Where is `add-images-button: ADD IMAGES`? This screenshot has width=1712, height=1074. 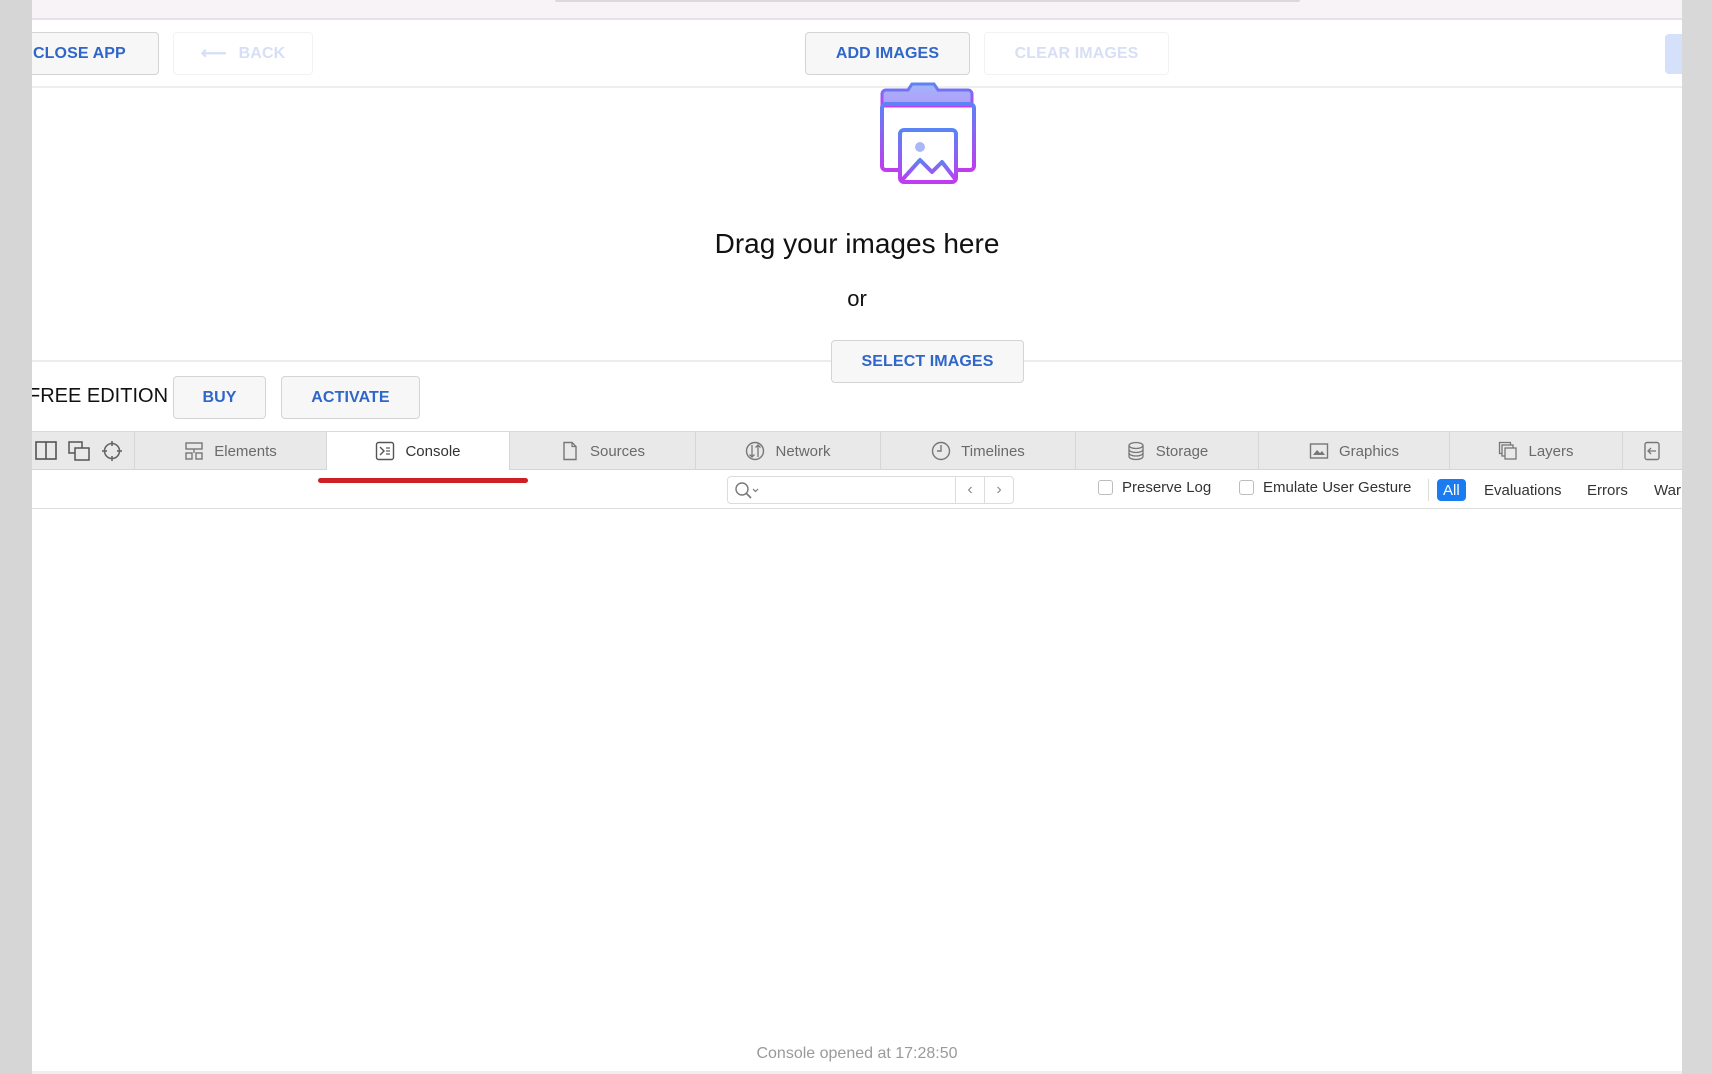
add-images-button: ADD IMAGES is located at coordinates (887, 53).